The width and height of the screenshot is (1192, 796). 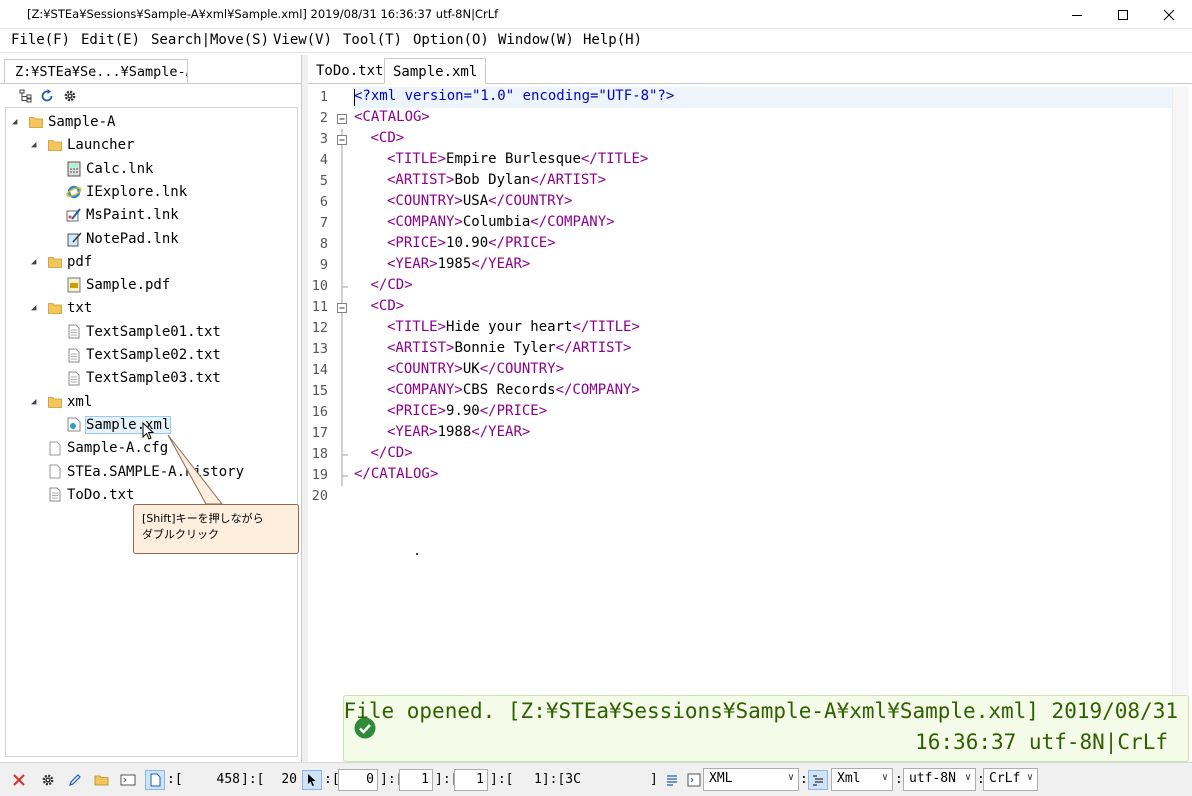 I want to click on line-number: 8, so click(x=323, y=244).